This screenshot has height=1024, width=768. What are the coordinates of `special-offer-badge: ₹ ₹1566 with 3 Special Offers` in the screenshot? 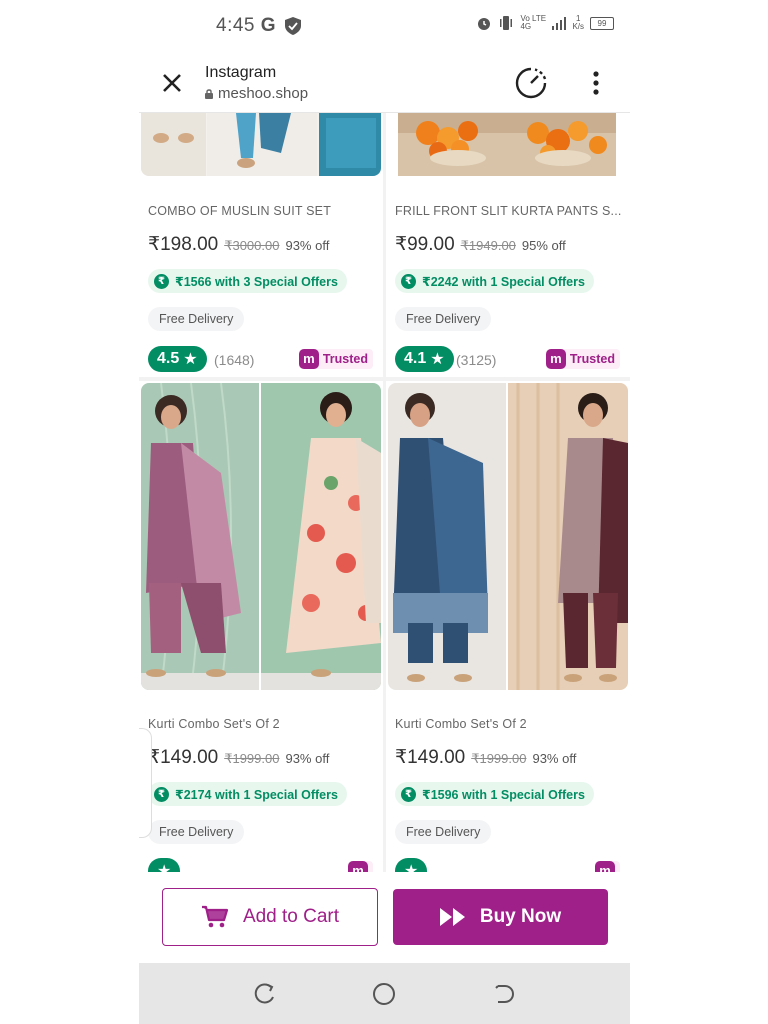 It's located at (247, 281).